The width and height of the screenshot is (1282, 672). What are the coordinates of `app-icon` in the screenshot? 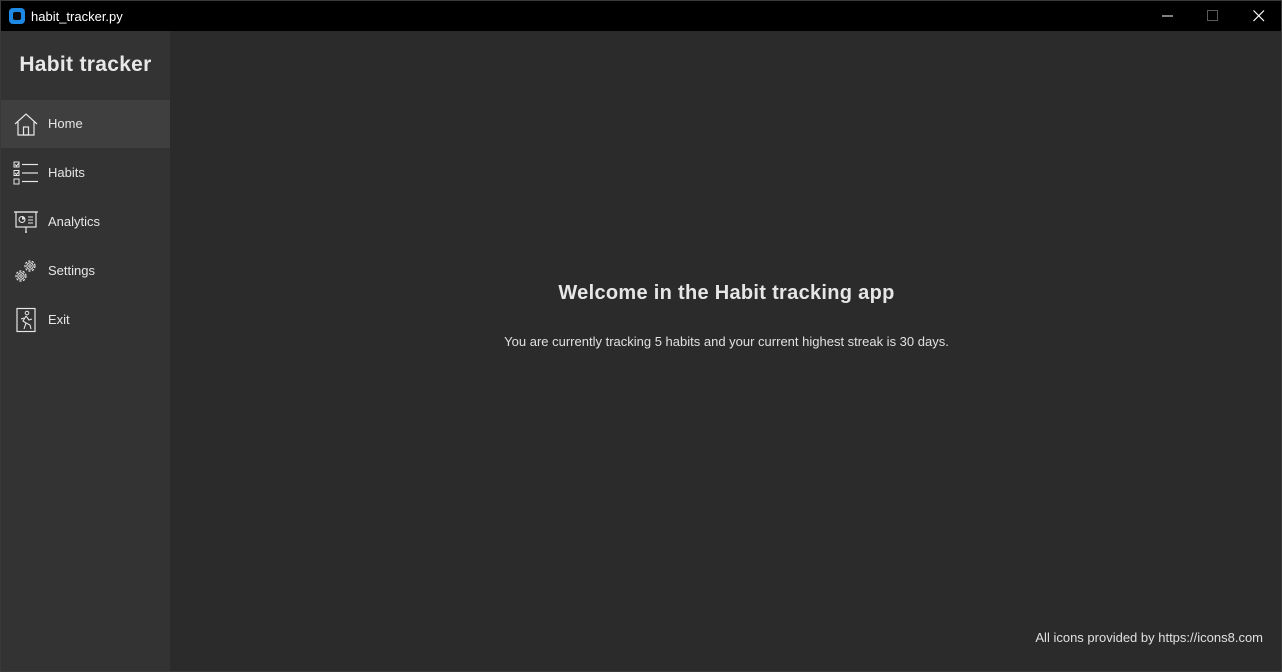 It's located at (17, 16).